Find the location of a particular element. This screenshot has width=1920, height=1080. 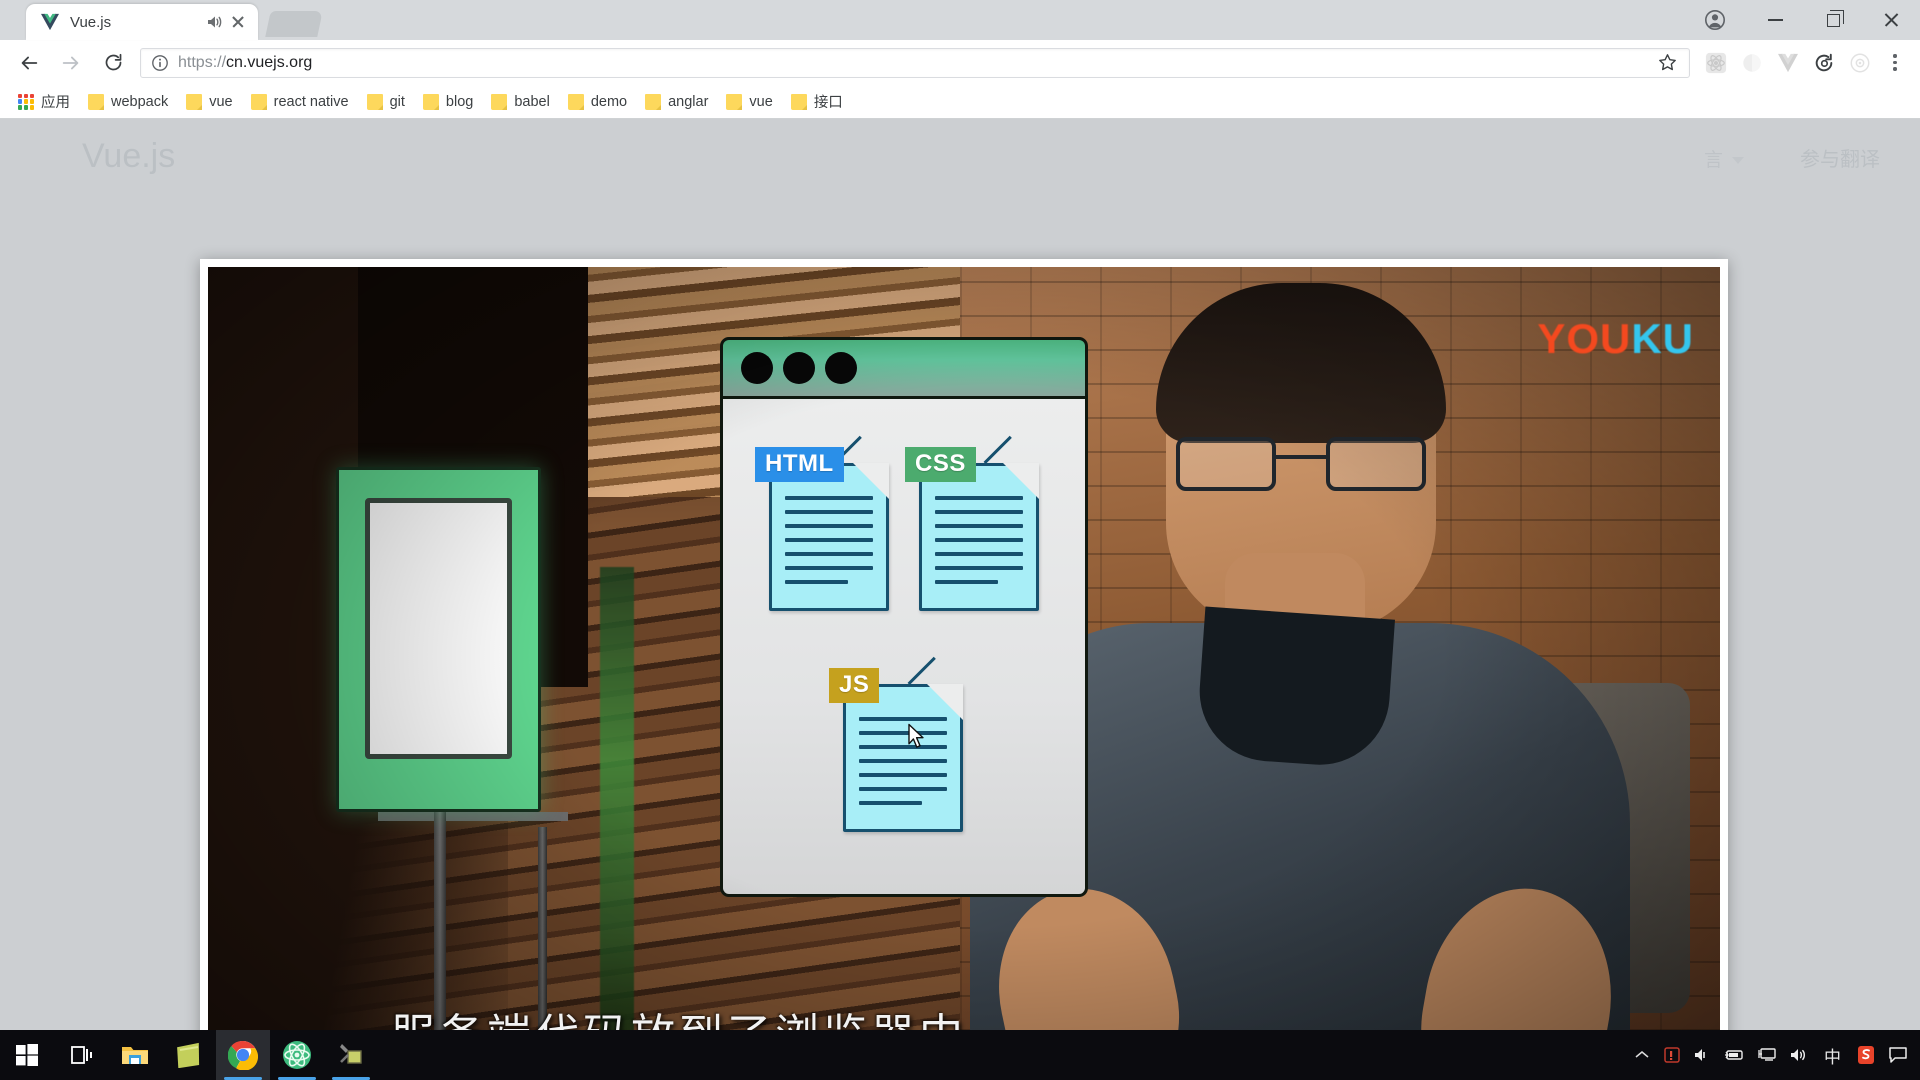

bookmark-demo: demo is located at coordinates (597, 102).